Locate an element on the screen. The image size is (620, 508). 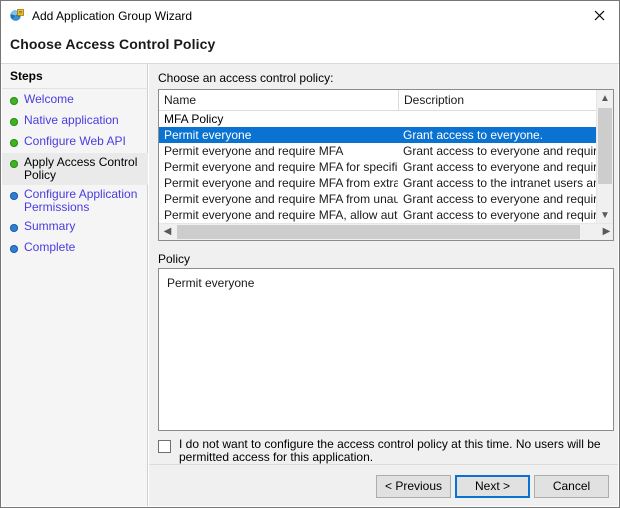
chevron-right-icon: ▶ is located at coordinates (606, 231).